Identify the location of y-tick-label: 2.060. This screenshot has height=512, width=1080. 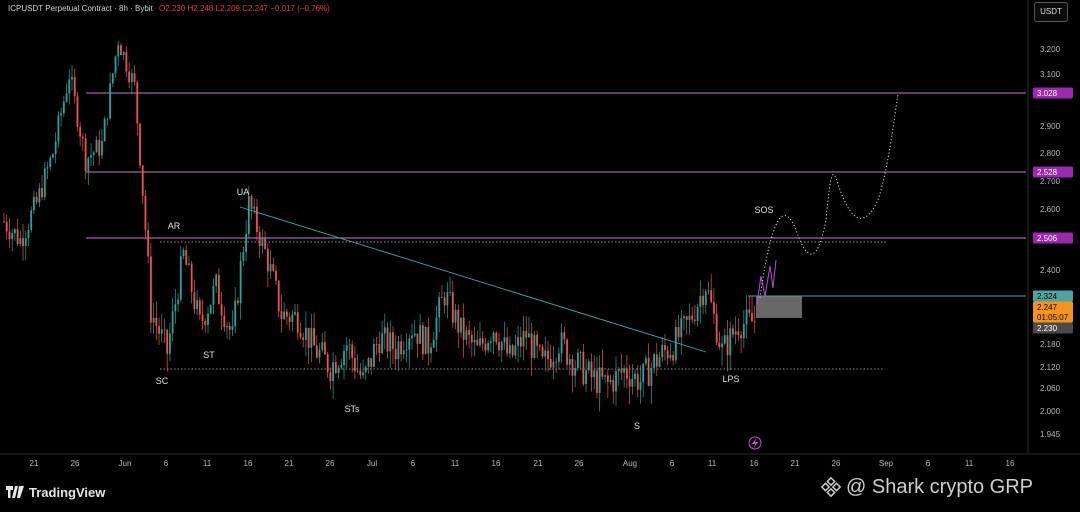
(1050, 388).